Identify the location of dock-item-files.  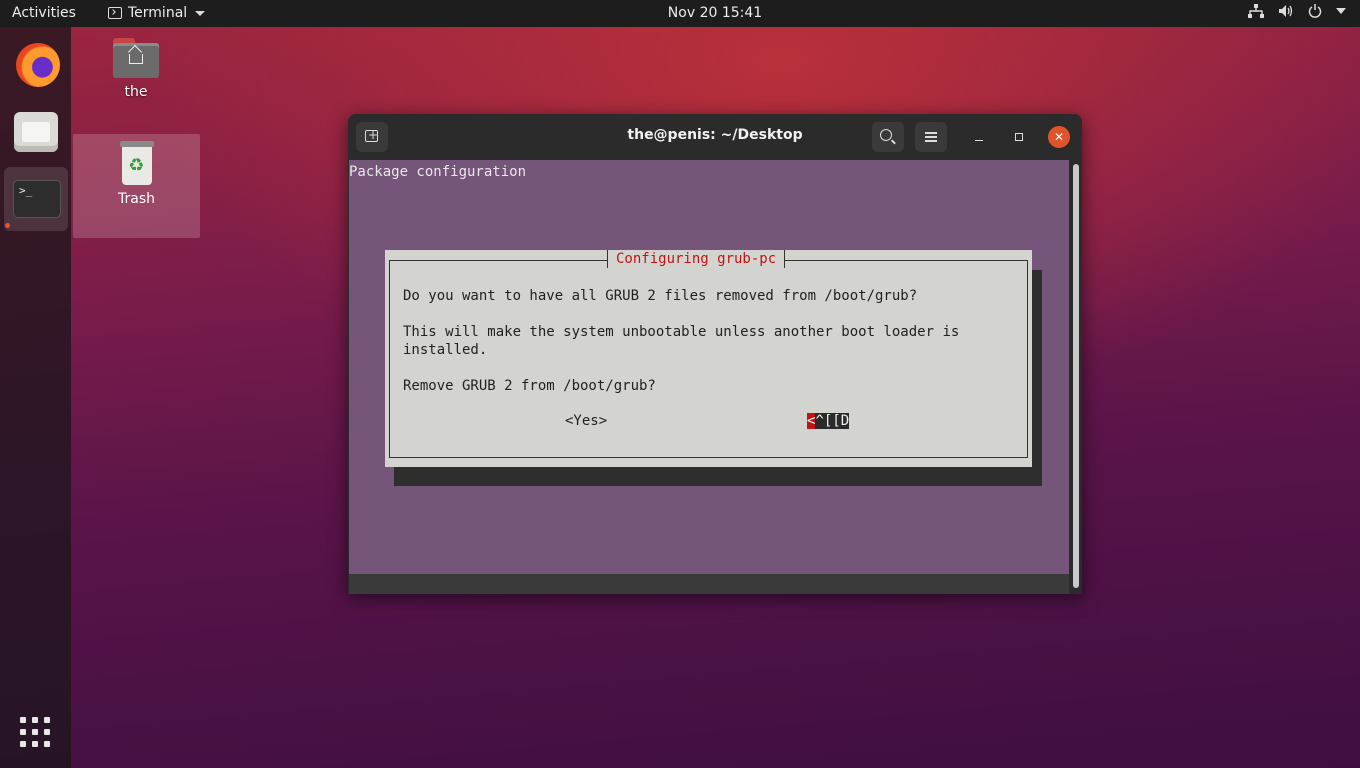
(36, 131).